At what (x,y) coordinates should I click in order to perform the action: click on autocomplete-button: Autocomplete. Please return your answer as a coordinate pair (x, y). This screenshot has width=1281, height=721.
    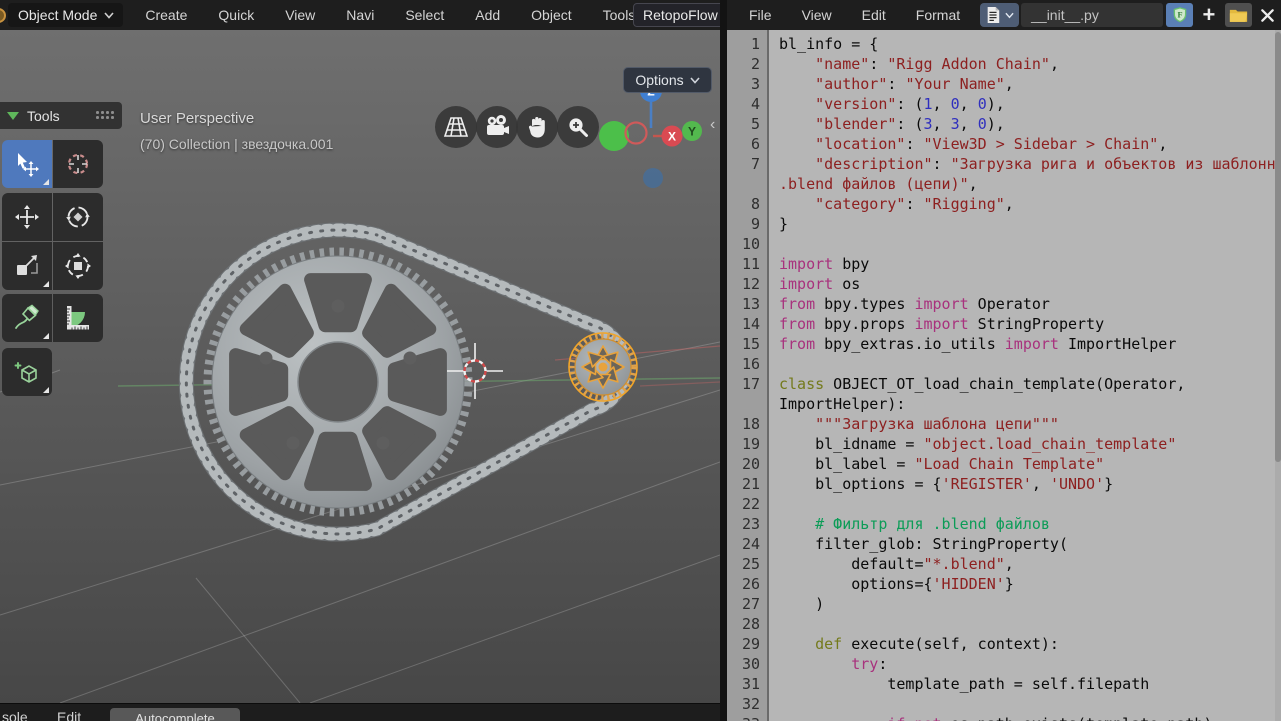
    Looking at the image, I should click on (175, 714).